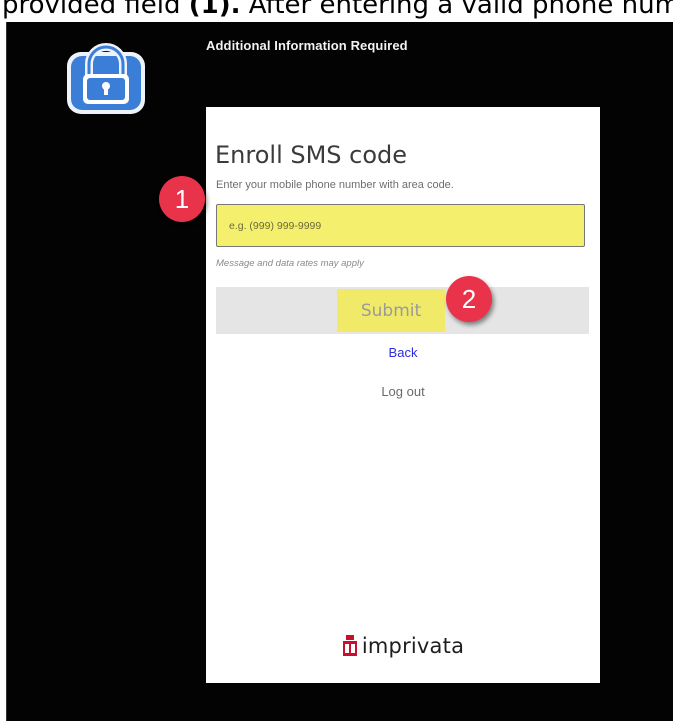 Image resolution: width=673 pixels, height=721 pixels. I want to click on logout-link: Log out, so click(403, 391).